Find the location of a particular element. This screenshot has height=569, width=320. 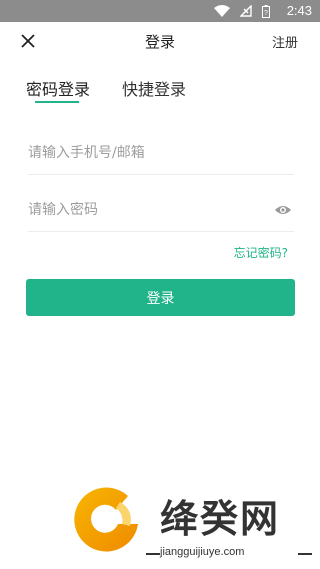

battery-icon: ? is located at coordinates (266, 11).